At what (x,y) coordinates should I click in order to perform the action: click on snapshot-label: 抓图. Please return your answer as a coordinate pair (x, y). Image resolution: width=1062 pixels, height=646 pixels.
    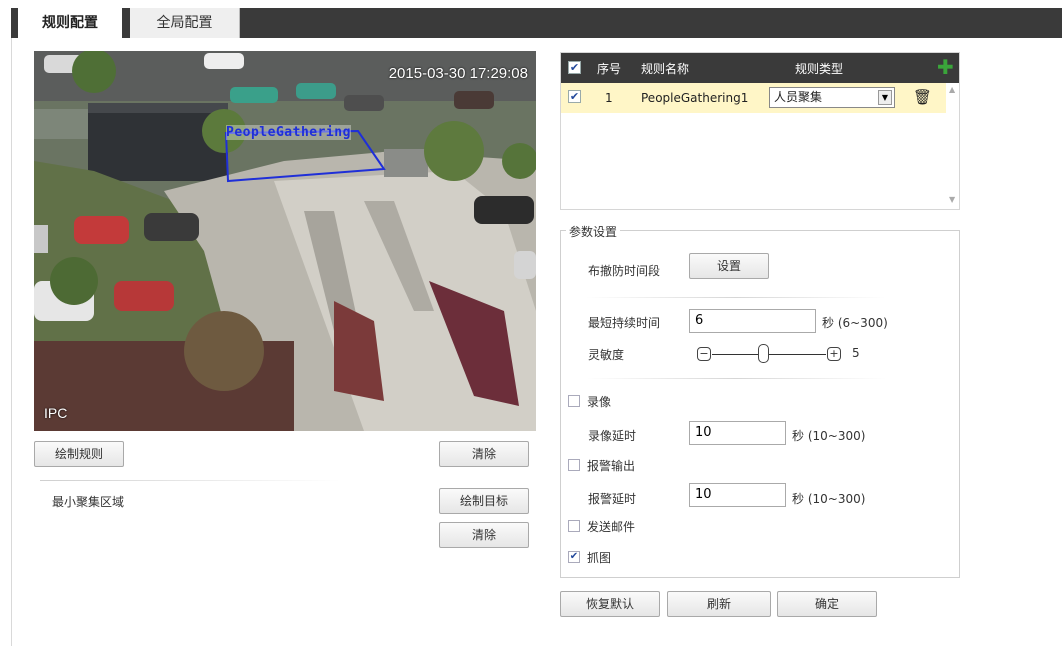
    Looking at the image, I should click on (599, 558).